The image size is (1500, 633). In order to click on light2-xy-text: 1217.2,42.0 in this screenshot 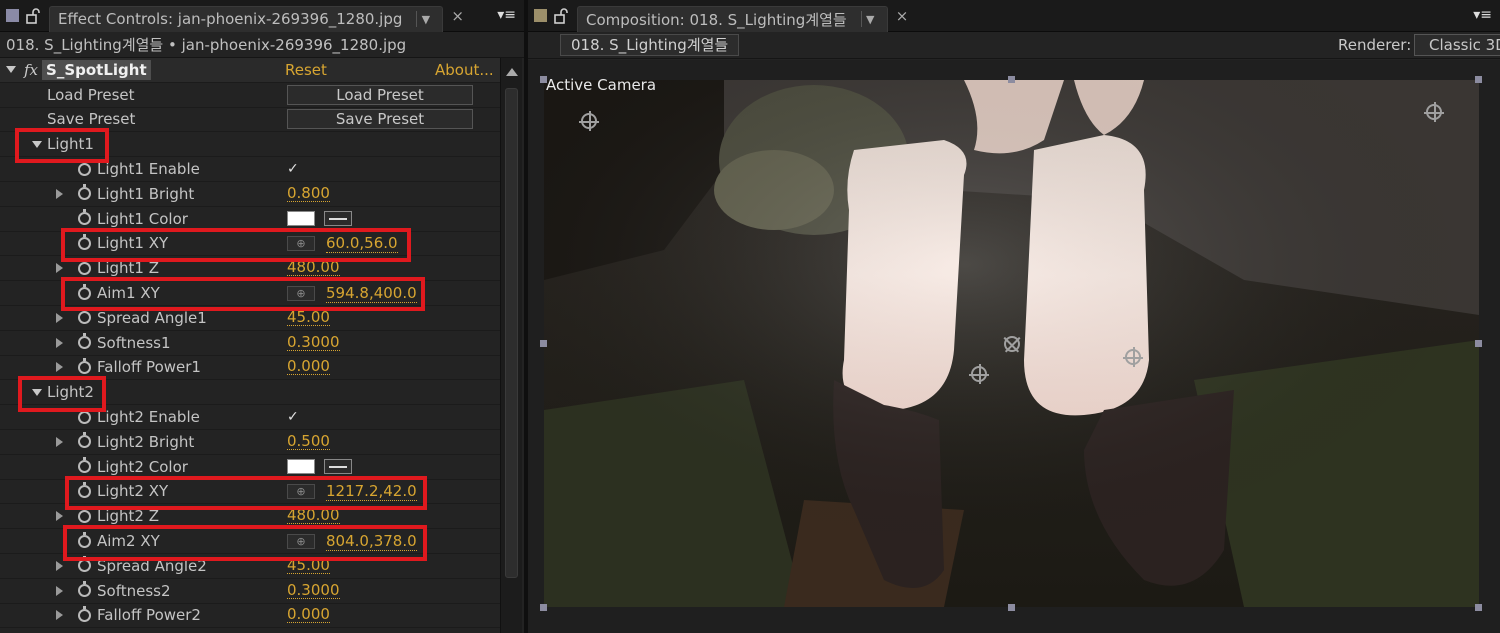, I will do `click(371, 491)`.